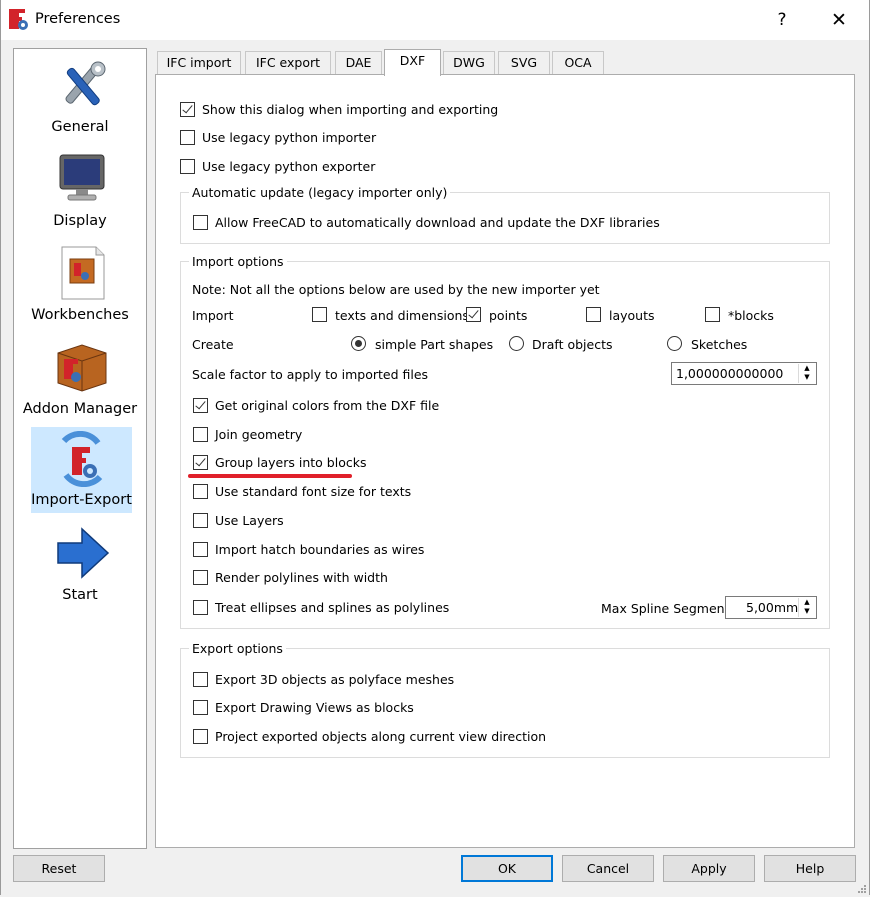  I want to click on page-addon-manager: Addon Manager, so click(80, 383).